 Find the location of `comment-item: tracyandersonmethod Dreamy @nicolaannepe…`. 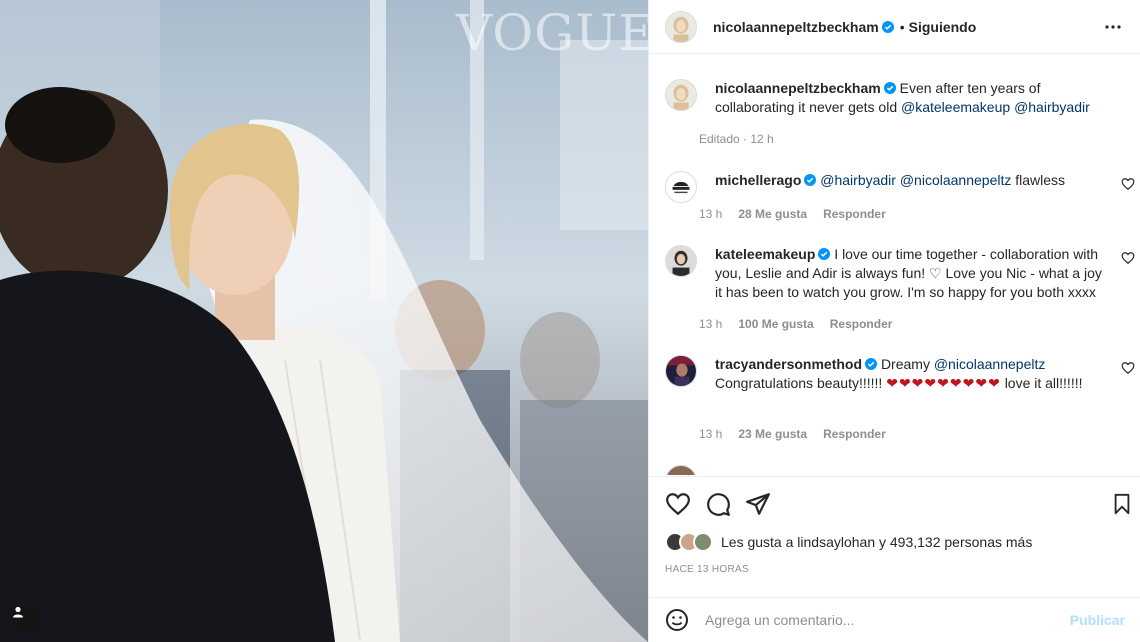

comment-item: tracyandersonmethod Dreamy @nicolaannepe… is located at coordinates (900, 374).